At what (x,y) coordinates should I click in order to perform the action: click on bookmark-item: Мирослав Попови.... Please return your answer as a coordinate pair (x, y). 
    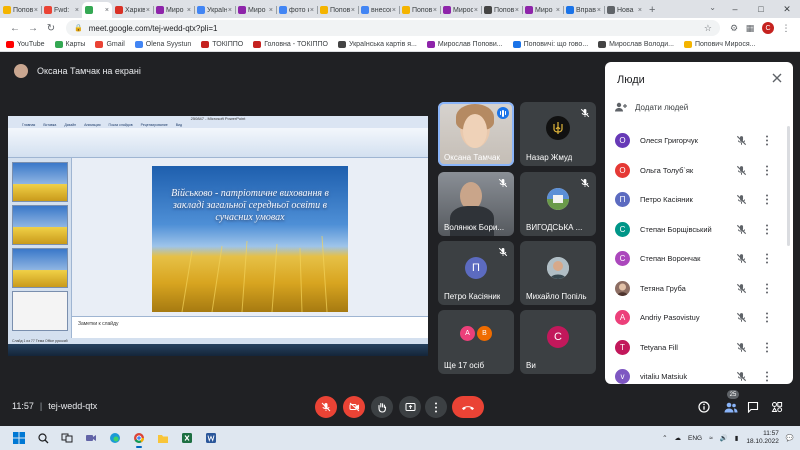
    Looking at the image, I should click on (464, 44).